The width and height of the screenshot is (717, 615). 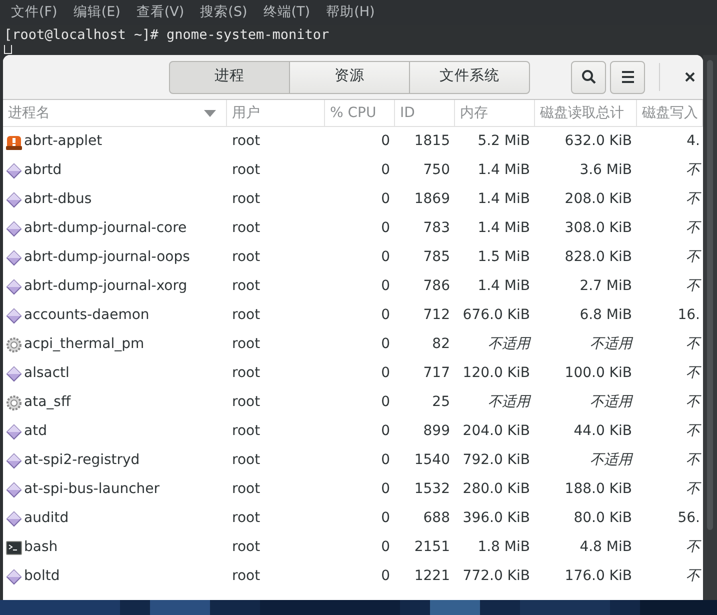 I want to click on menu-button, so click(x=627, y=77).